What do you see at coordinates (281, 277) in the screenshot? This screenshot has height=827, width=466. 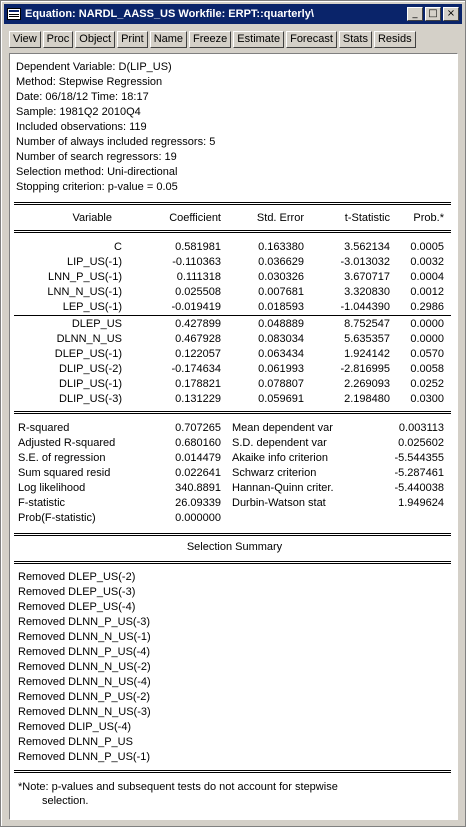 I see `std-error-cell: 0.030326` at bounding box center [281, 277].